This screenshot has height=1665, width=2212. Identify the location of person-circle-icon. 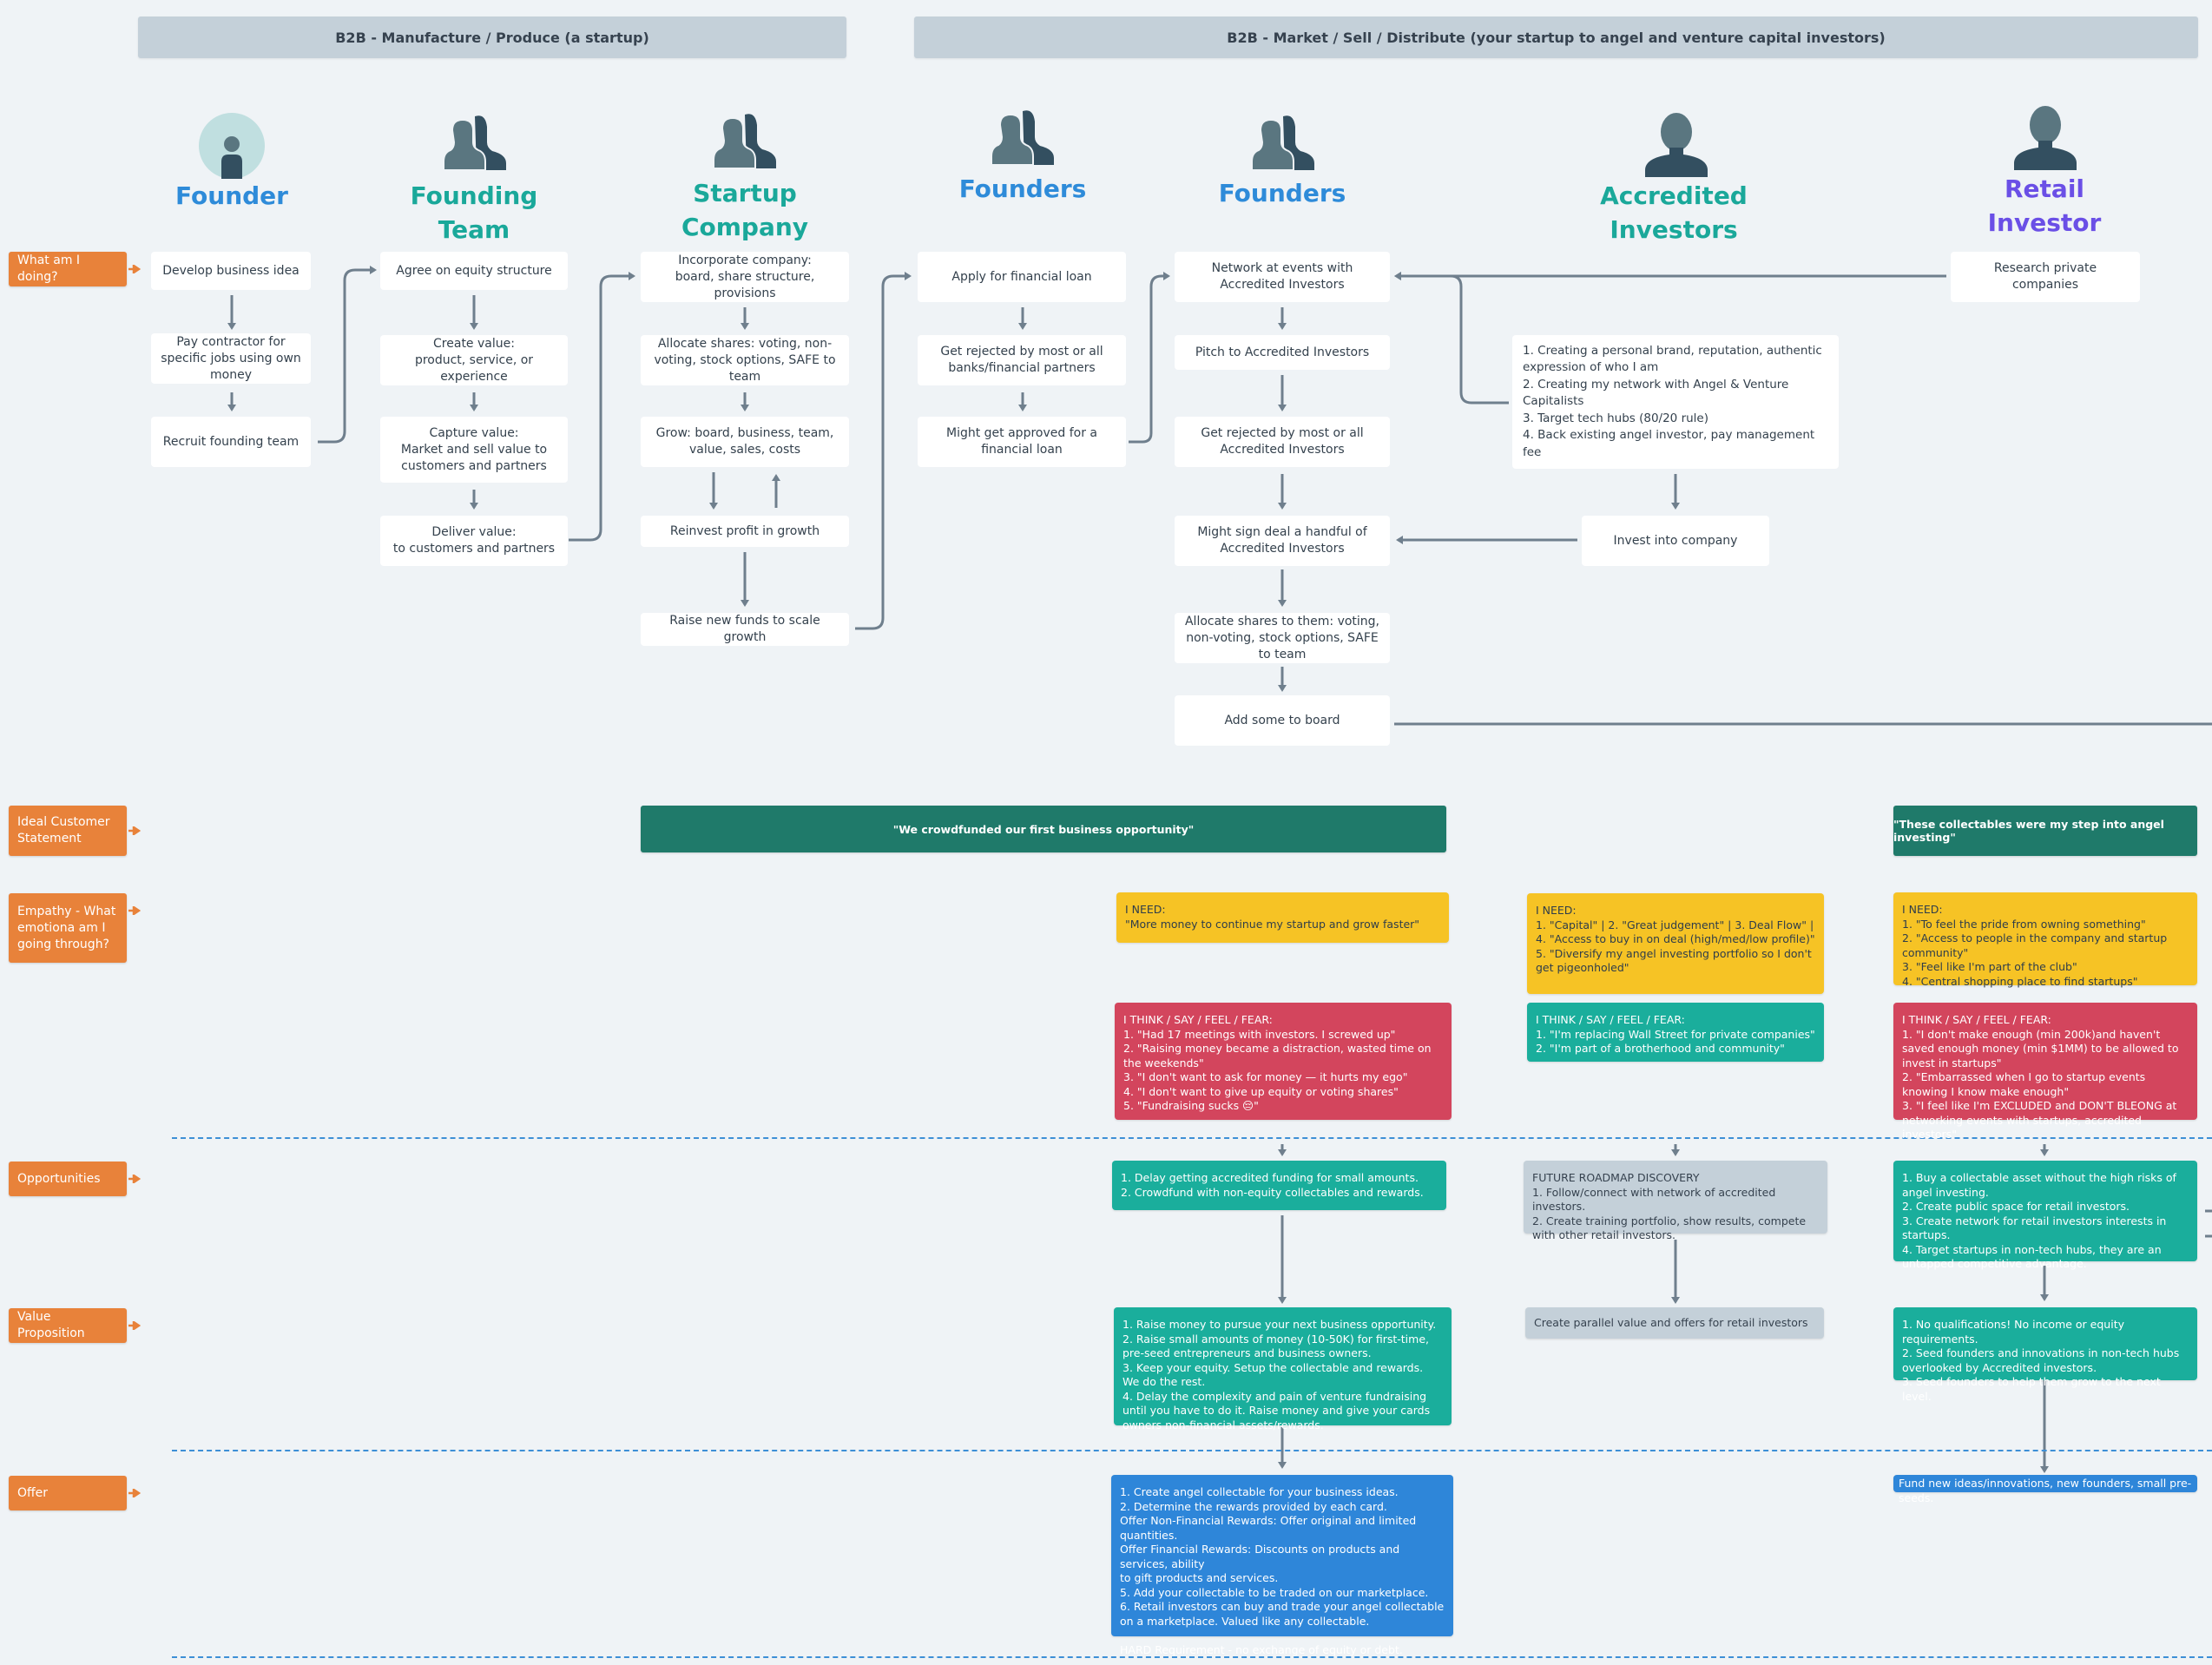
(232, 146).